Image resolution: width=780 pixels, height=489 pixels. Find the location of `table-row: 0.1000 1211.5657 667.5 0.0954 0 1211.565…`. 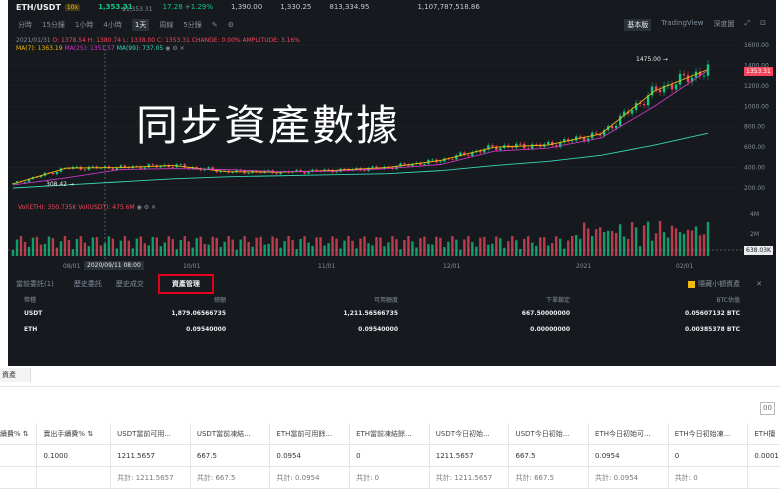

table-row: 0.1000 1211.5657 667.5 0.0954 0 1211.565… is located at coordinates (390, 455).